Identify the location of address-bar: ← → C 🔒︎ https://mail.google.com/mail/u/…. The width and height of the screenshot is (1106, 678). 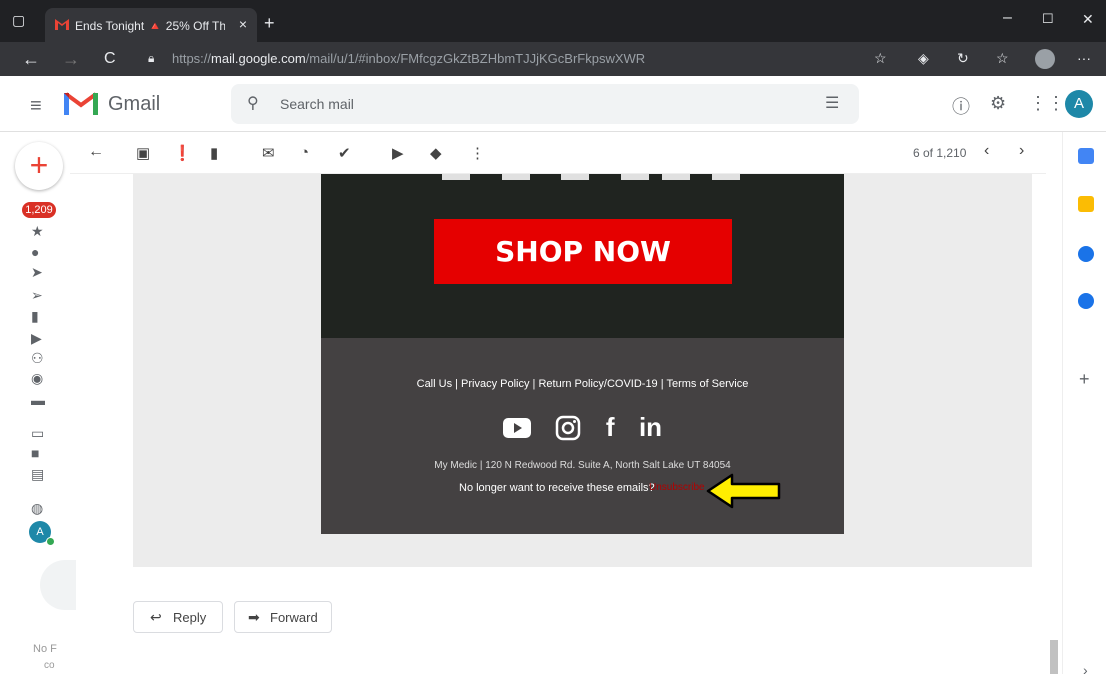
(553, 59).